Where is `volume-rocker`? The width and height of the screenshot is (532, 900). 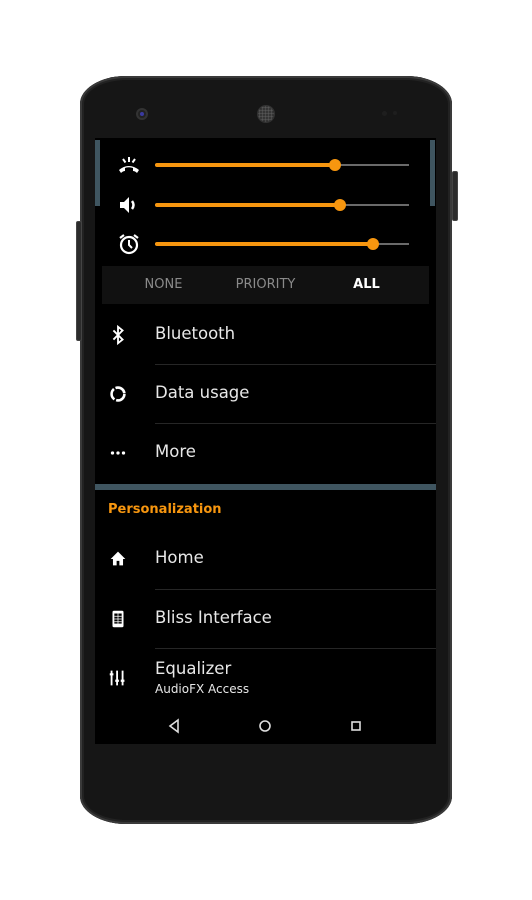
volume-rocker is located at coordinates (79, 281).